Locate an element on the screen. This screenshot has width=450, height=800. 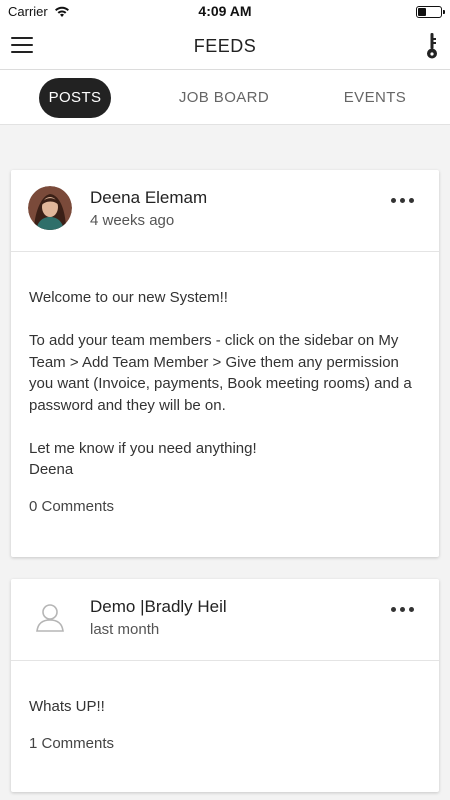
post-paragraph: Deena is located at coordinates (51, 469).